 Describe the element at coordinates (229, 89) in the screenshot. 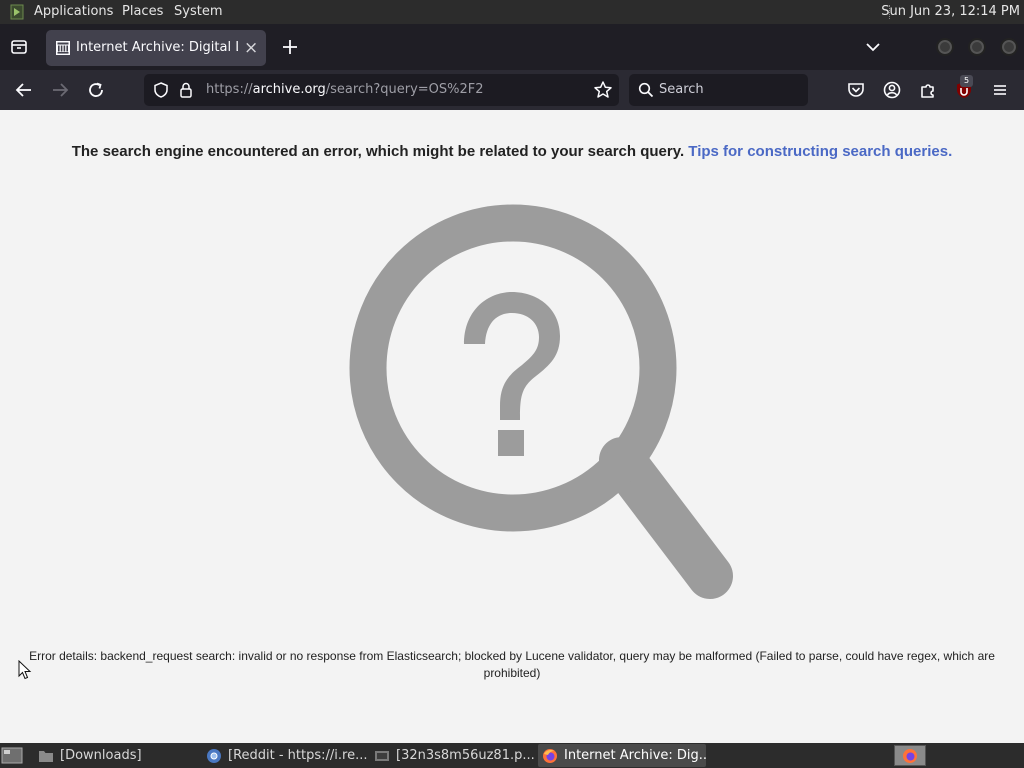

I see `url-scheme: https://` at that location.